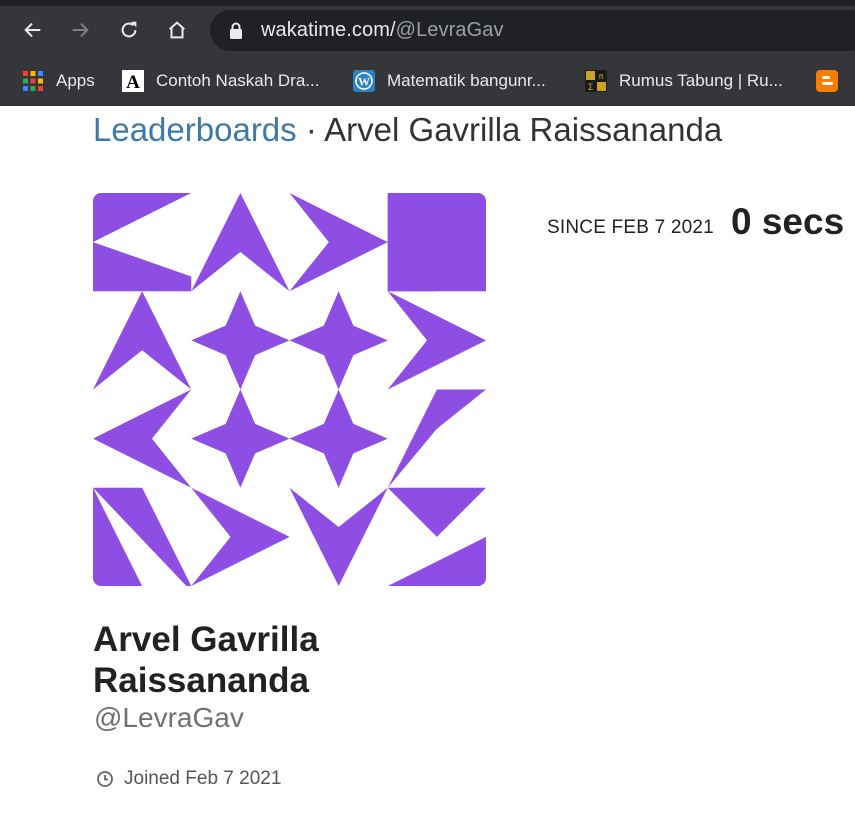 Image resolution: width=855 pixels, height=823 pixels. I want to click on letter-a-icon: A, so click(133, 81).